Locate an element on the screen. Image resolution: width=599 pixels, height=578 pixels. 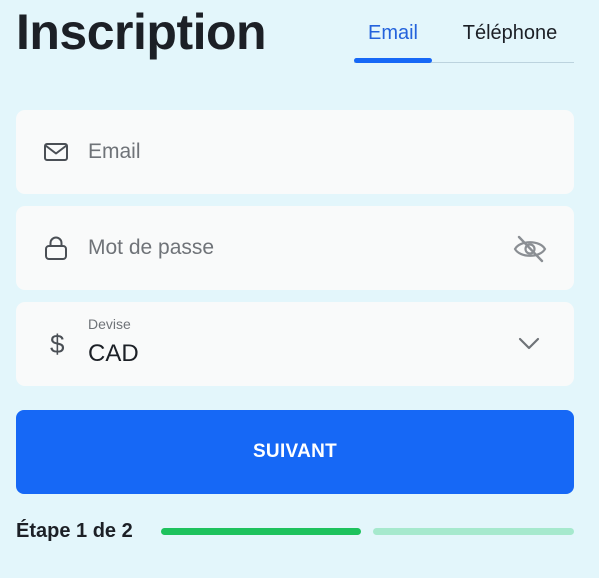
mail-icon is located at coordinates (56, 152).